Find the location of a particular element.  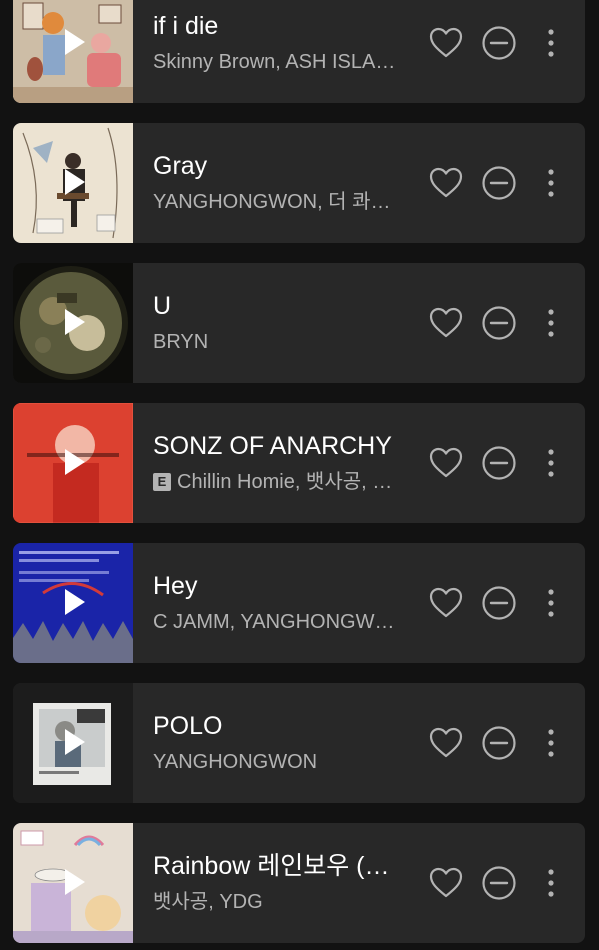

track-title: if i die is located at coordinates (278, 26).